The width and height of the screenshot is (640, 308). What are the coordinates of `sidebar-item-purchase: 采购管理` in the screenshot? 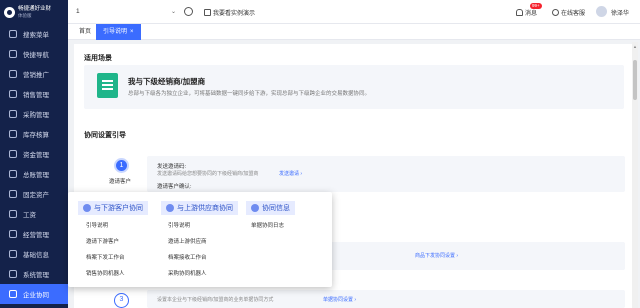 It's located at (34, 114).